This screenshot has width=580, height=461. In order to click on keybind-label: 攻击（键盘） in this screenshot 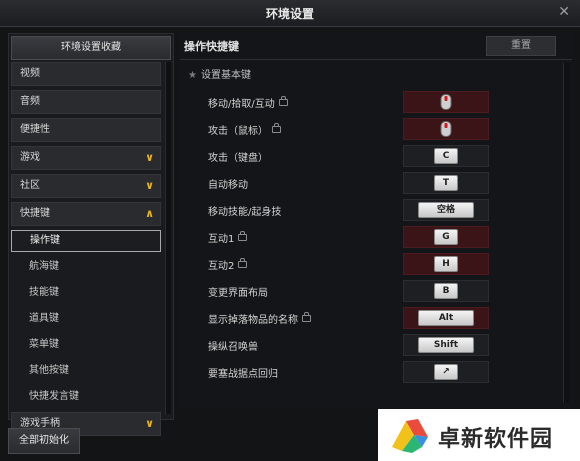, I will do `click(238, 156)`.